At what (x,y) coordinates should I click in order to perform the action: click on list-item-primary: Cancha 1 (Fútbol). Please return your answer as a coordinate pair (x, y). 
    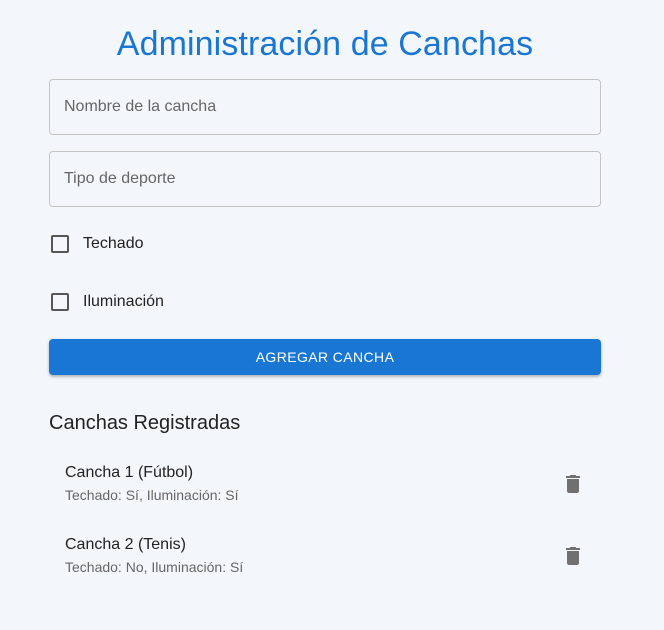
    Looking at the image, I should click on (129, 472).